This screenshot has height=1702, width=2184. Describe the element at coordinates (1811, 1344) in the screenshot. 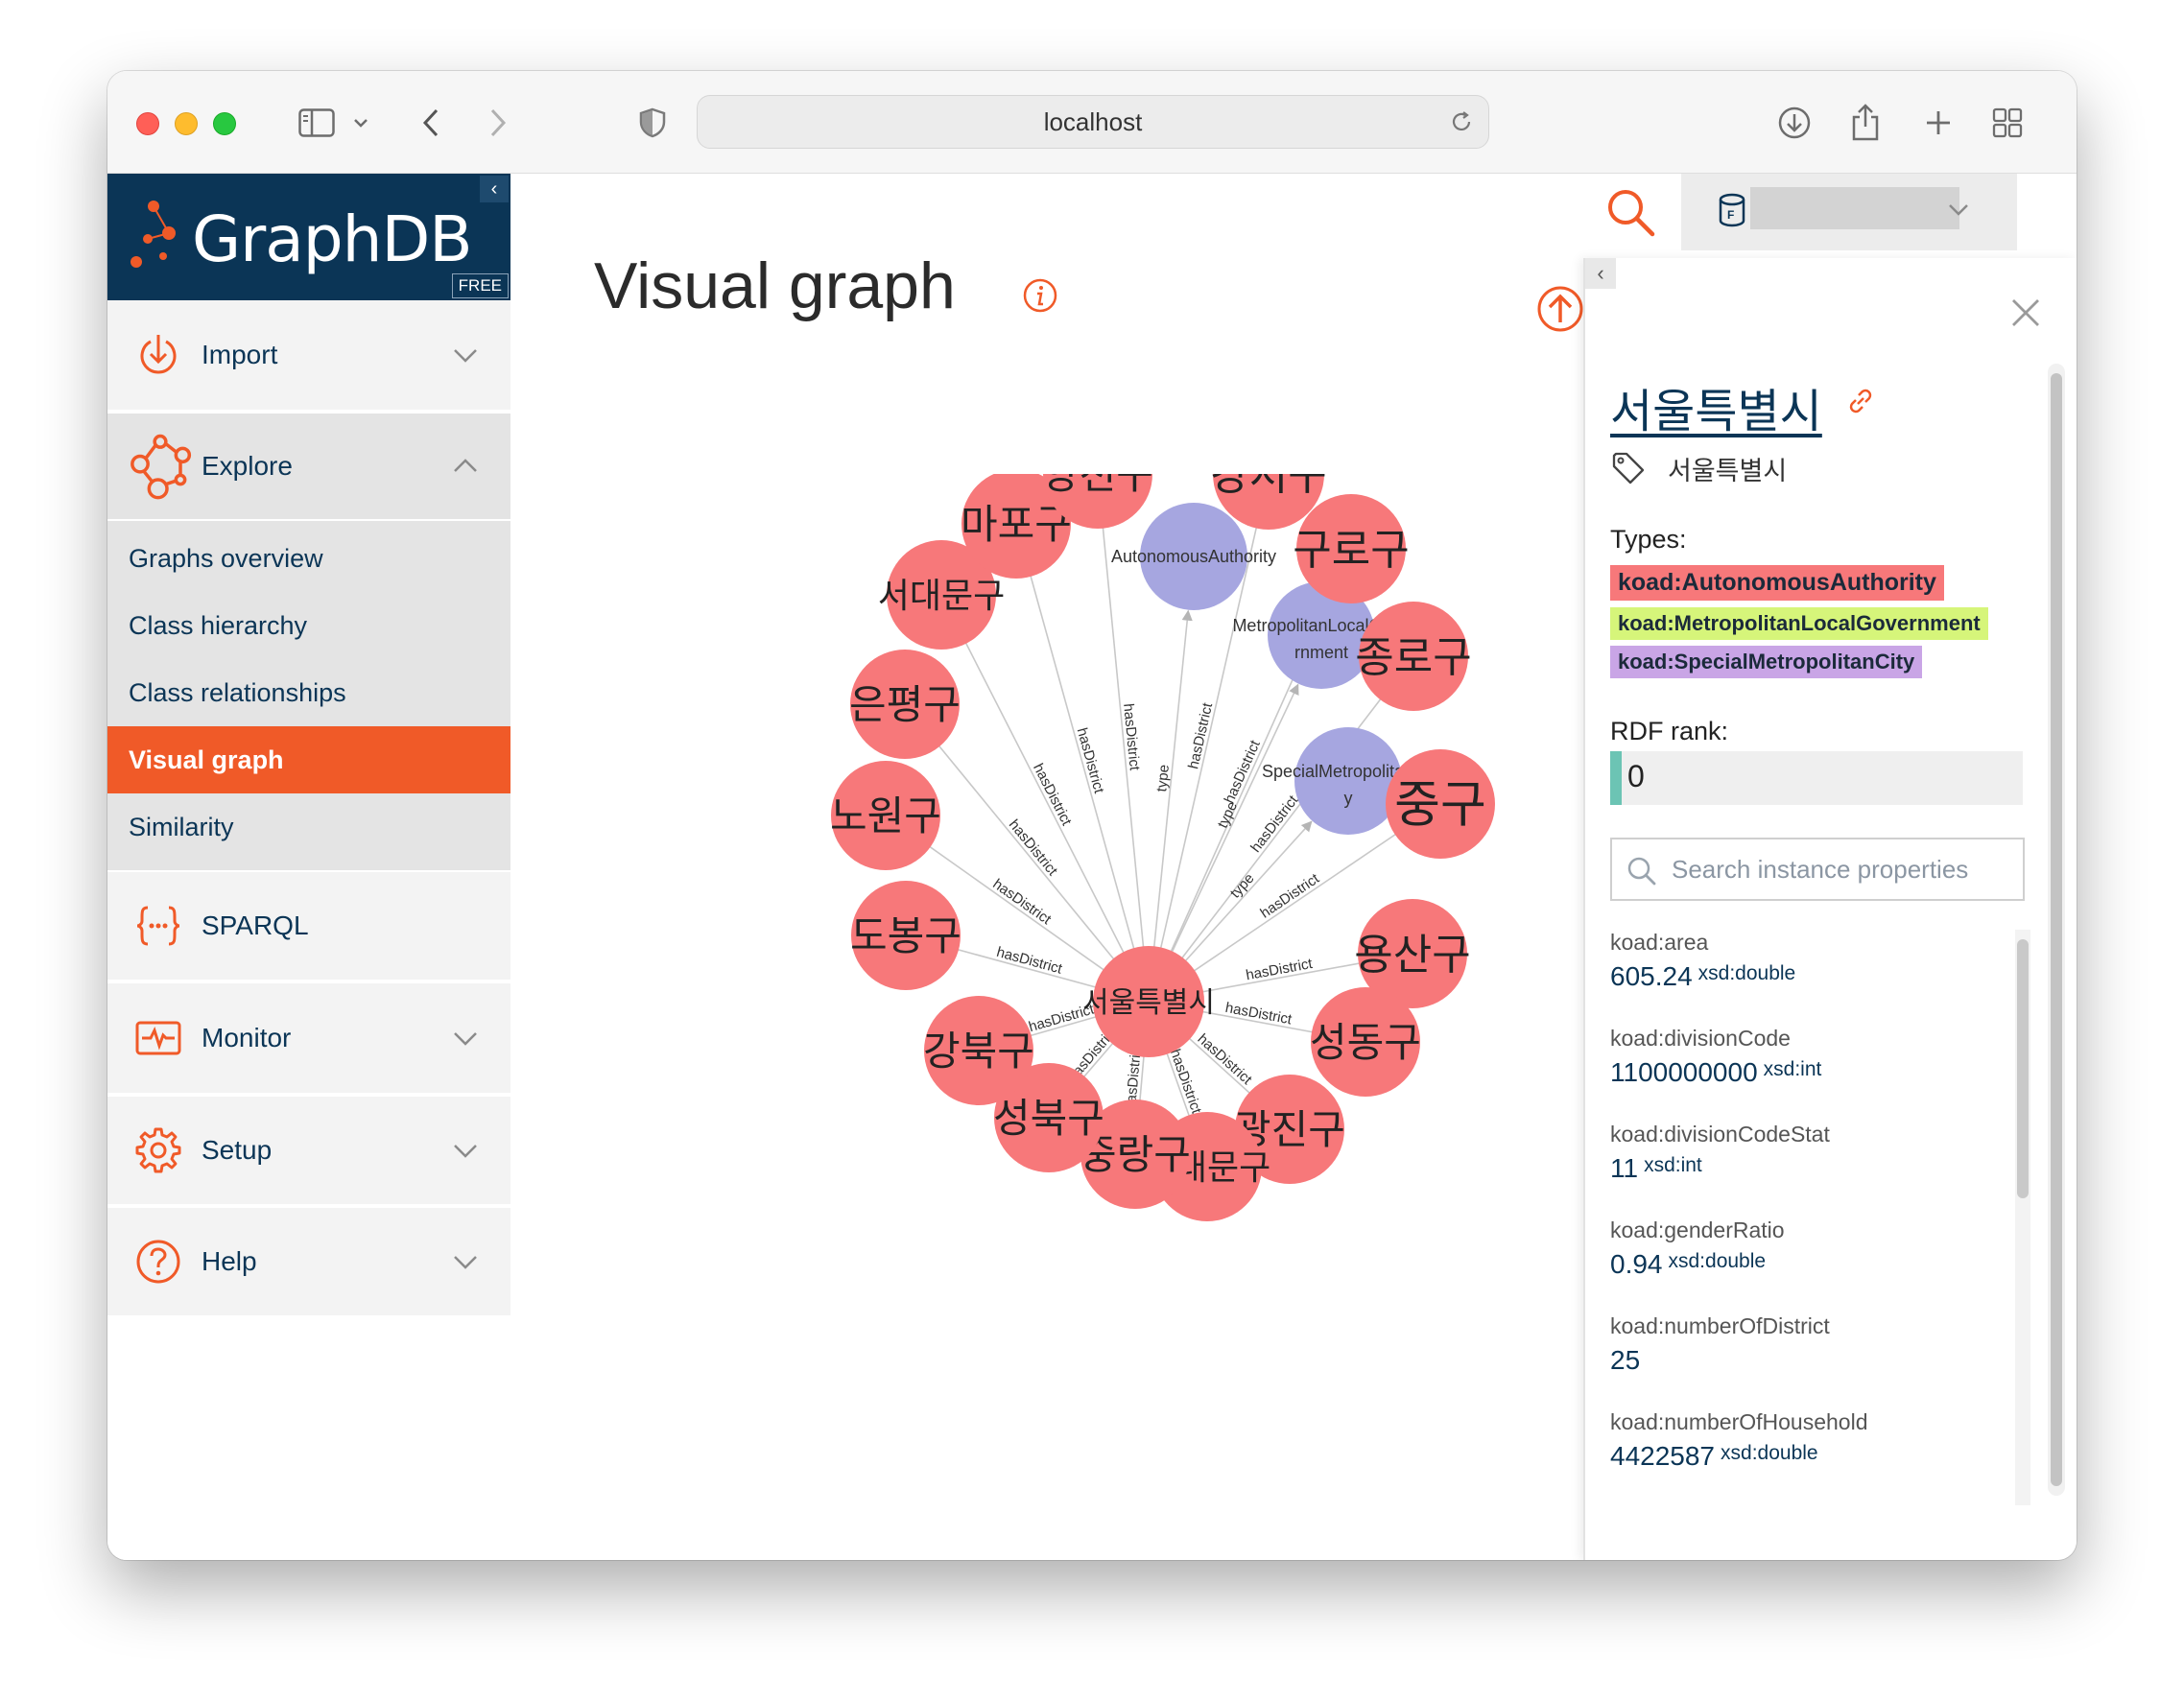

I see `property-item: koad:numberOfDistrict 25` at that location.